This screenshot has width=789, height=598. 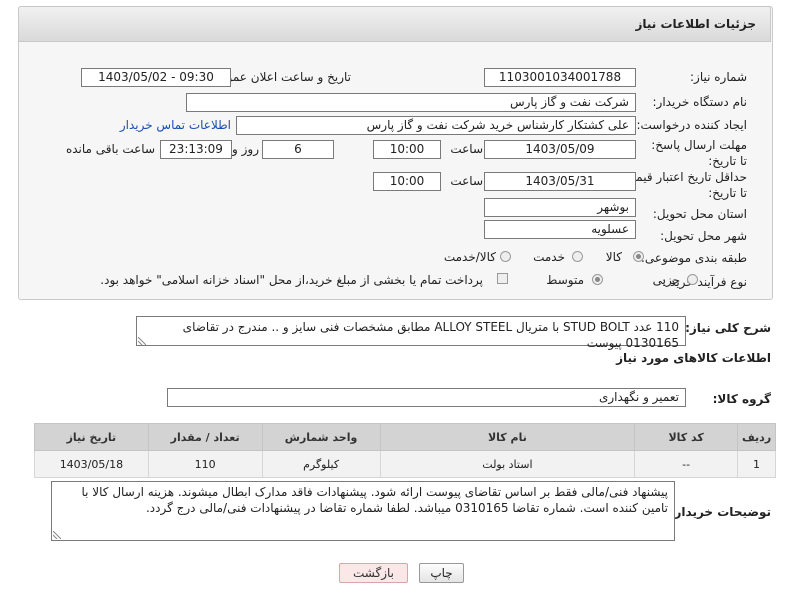 I want to click on need-number-field: 1103001034001788, so click(x=560, y=77).